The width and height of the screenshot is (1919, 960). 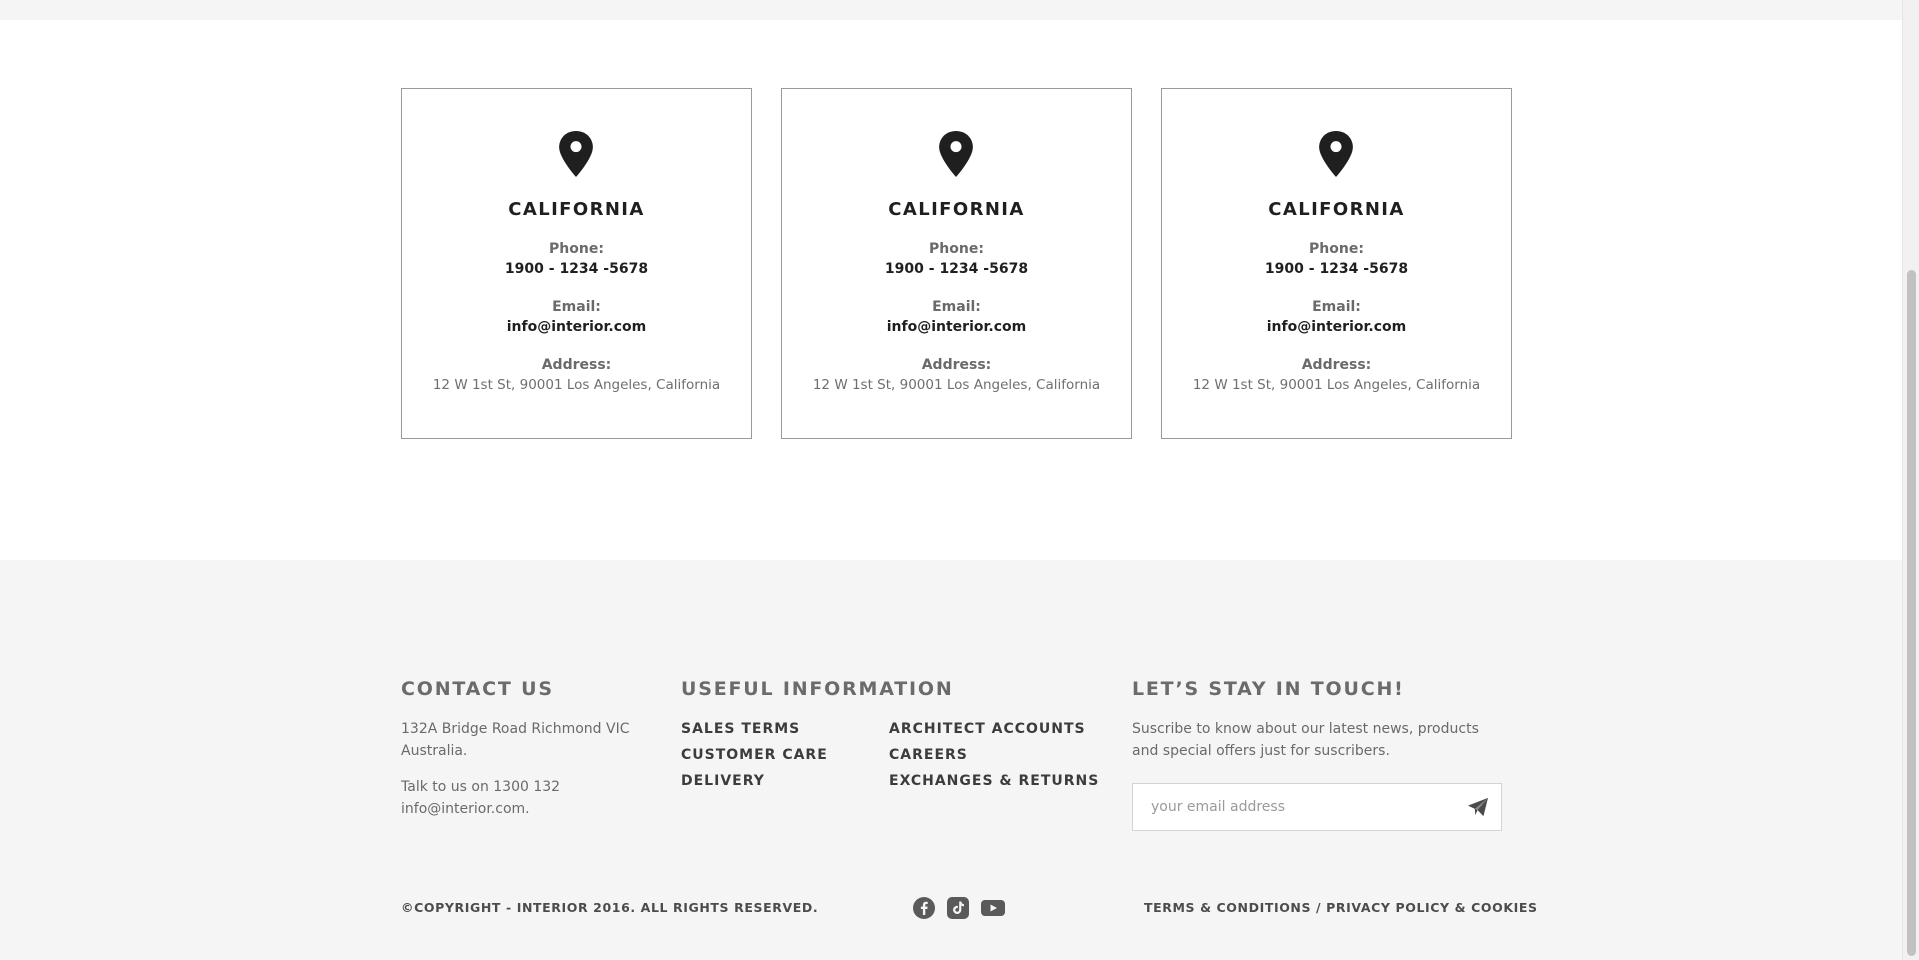 What do you see at coordinates (951, 10) in the screenshot?
I see `top-strip` at bounding box center [951, 10].